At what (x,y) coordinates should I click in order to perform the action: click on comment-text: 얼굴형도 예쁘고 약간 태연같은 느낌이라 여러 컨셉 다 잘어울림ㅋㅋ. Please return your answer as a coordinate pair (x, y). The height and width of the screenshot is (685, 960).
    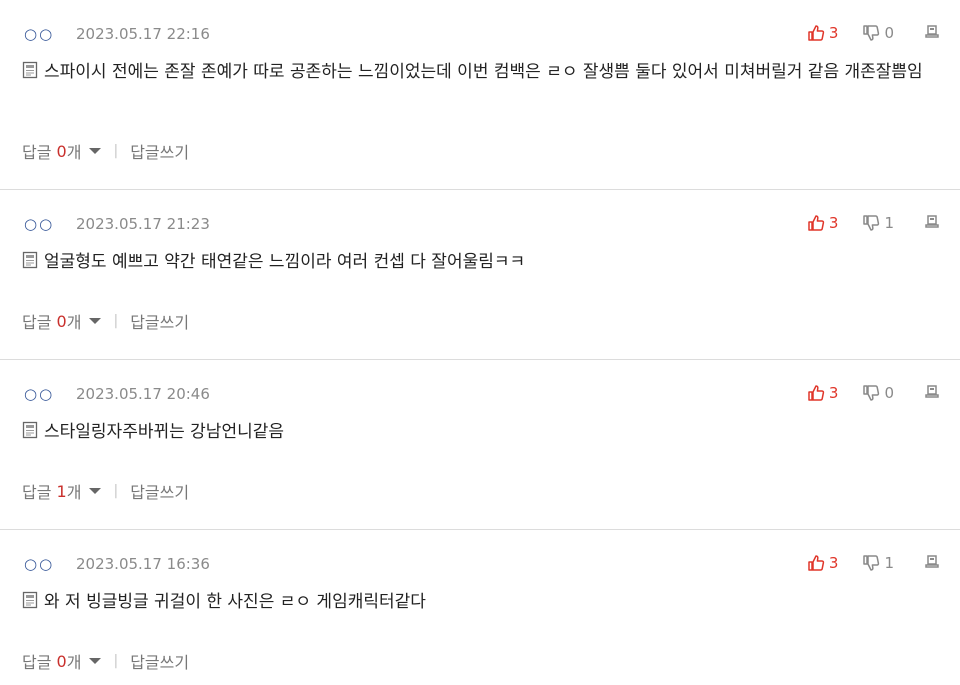
    Looking at the image, I should click on (285, 262).